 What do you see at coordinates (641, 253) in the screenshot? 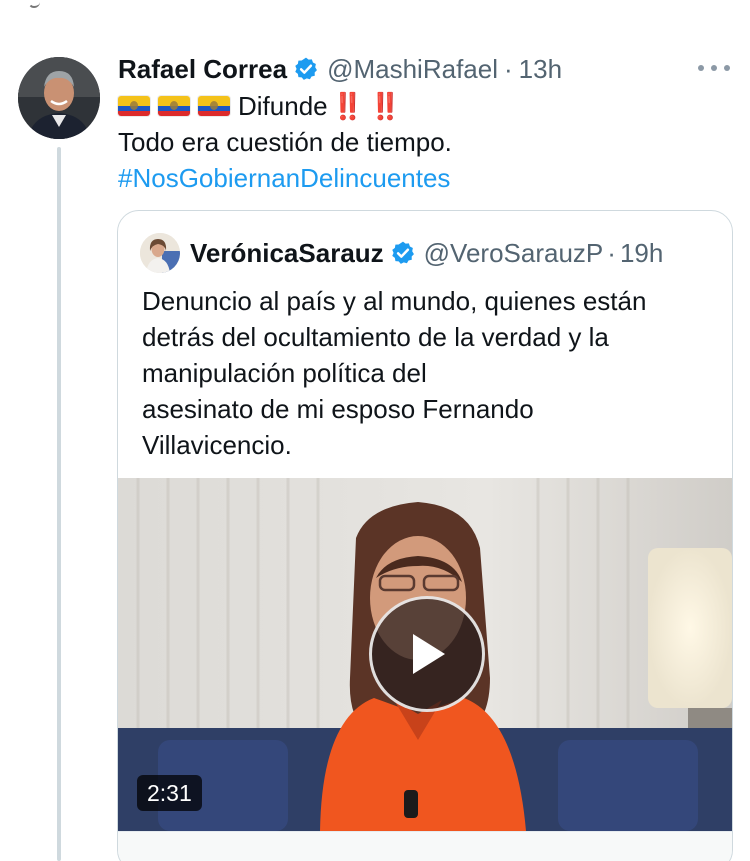
I see `quoted-tweet-timestamp: 19h` at bounding box center [641, 253].